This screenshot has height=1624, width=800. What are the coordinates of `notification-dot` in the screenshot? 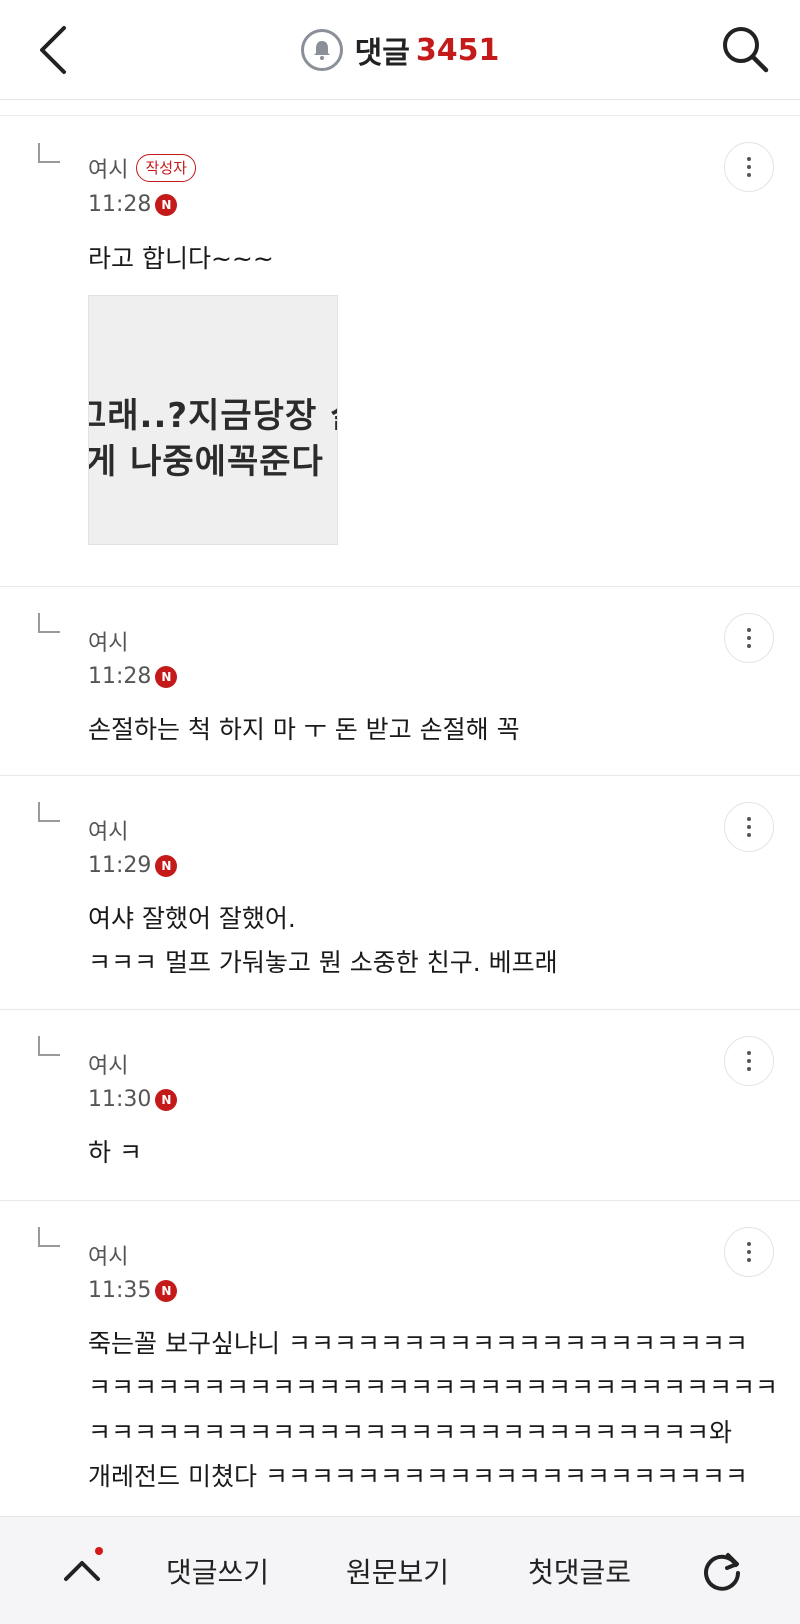 It's located at (99, 1551).